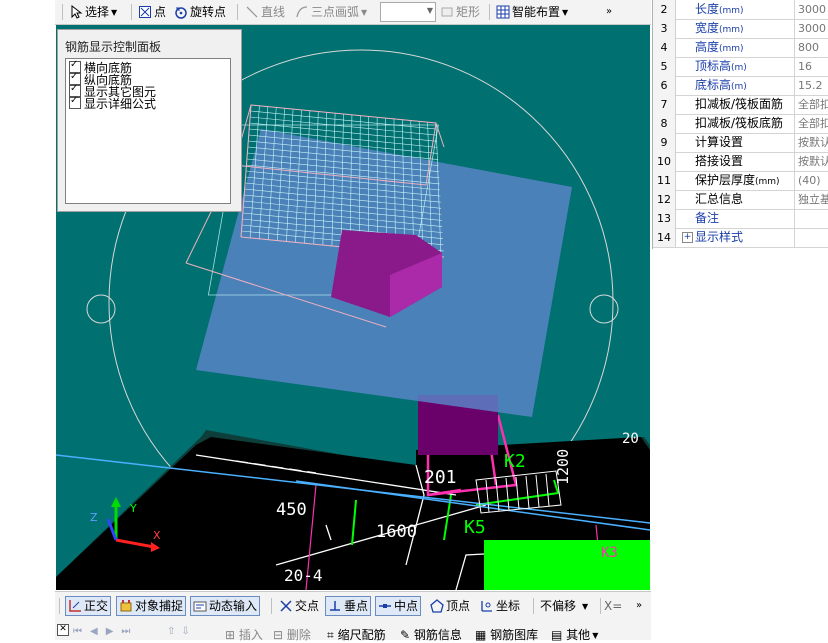  What do you see at coordinates (740, 162) in the screenshot?
I see `property-row: 10搭接设置按默认` at bounding box center [740, 162].